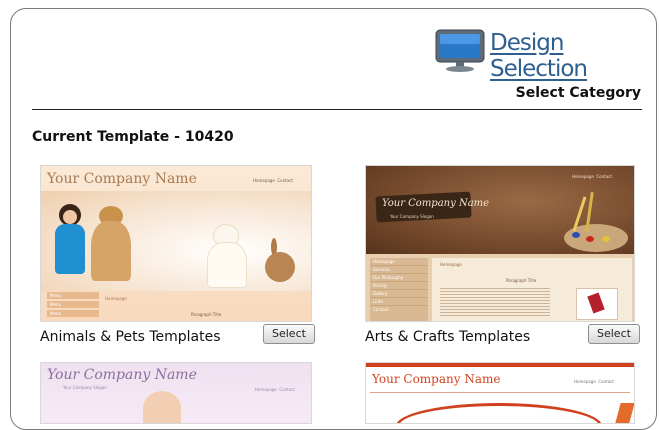 This screenshot has height=430, width=659. Describe the element at coordinates (337, 109) in the screenshot. I see `header-divider` at that location.